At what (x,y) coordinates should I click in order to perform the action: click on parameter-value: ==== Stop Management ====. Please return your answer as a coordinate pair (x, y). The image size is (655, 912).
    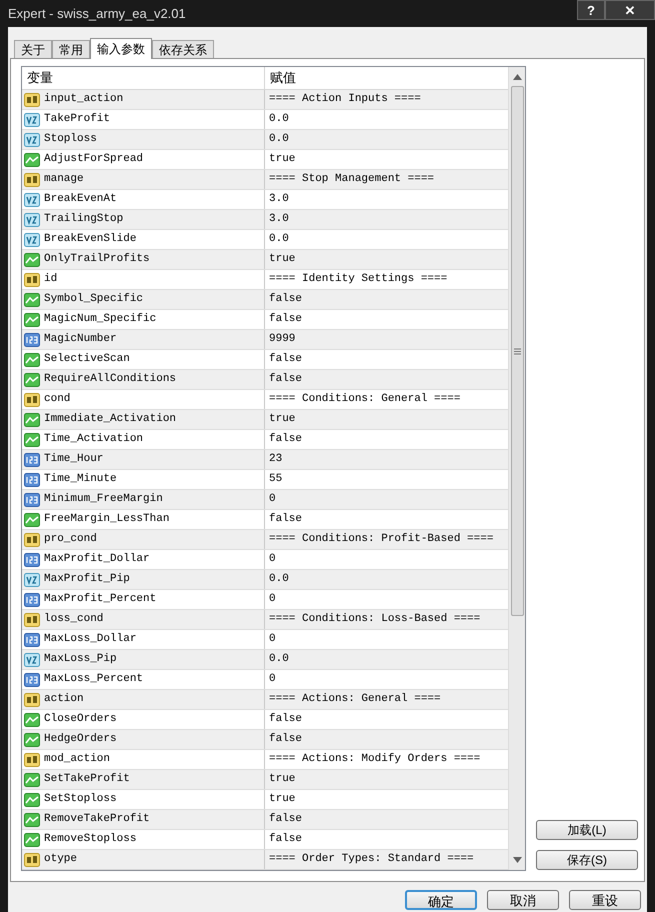
    Looking at the image, I should click on (351, 180).